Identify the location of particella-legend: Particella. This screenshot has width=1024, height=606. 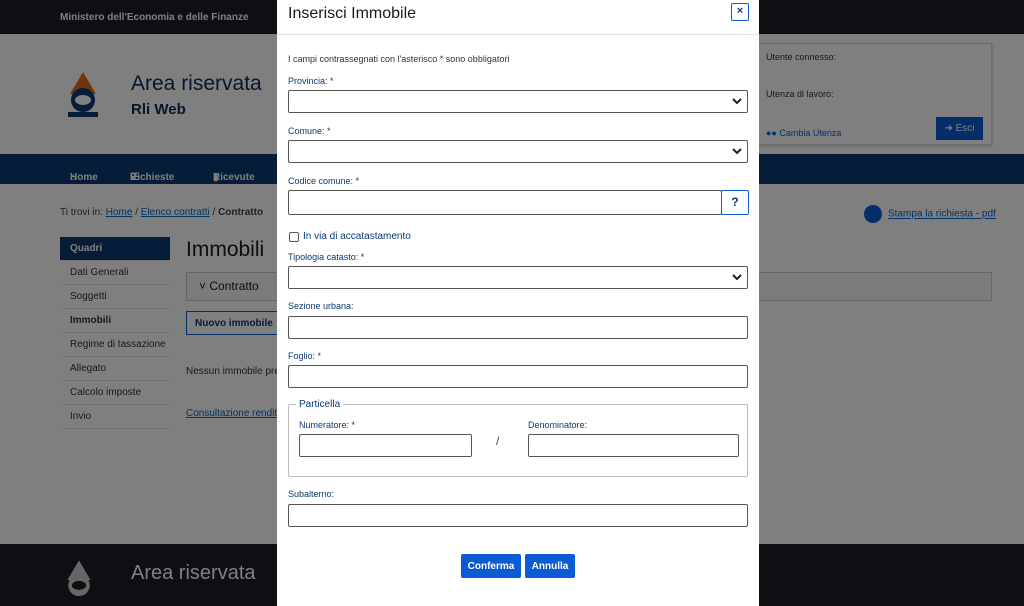
(320, 404).